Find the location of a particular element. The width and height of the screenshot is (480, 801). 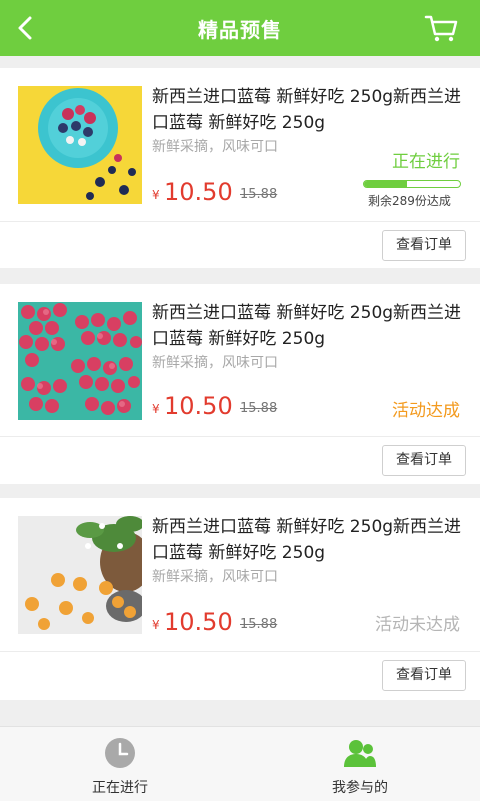

bottom-tab-bar: 正在进行 我参与的 is located at coordinates (240, 763).